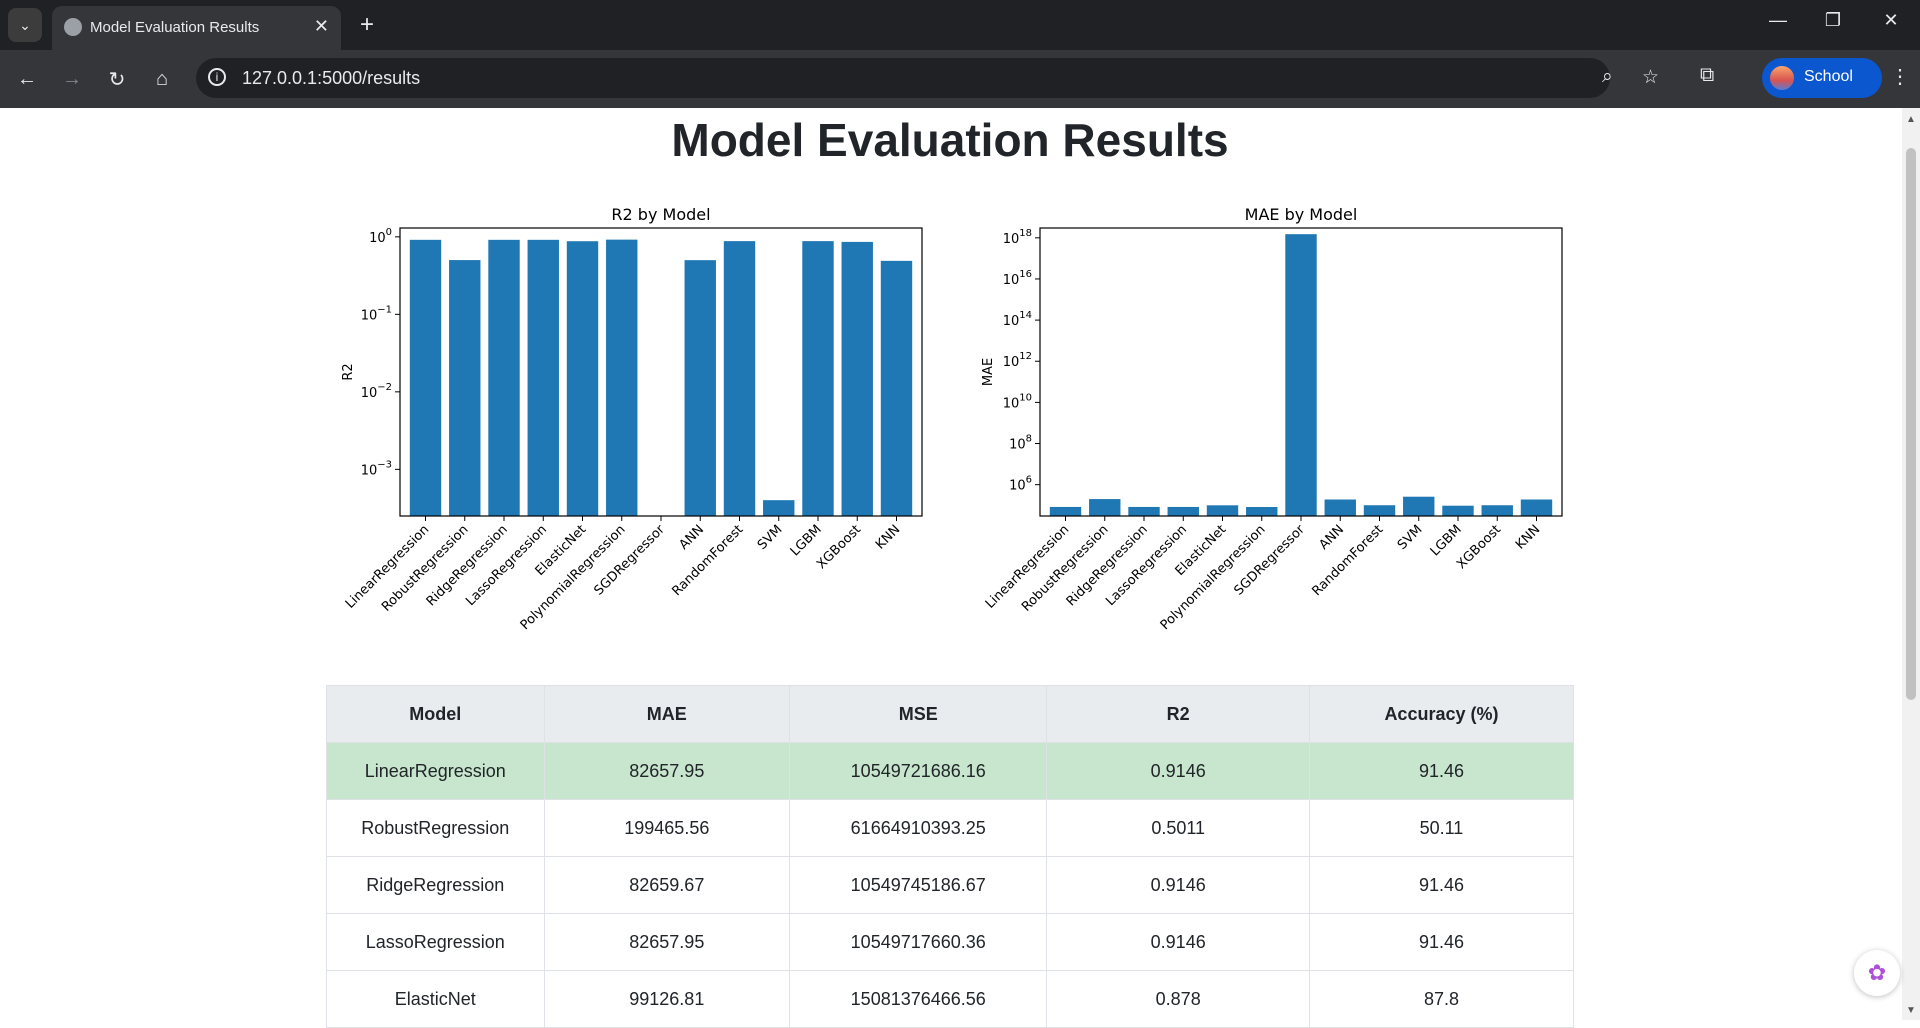 The height and width of the screenshot is (1028, 1920). What do you see at coordinates (376, 468) in the screenshot?
I see `y-tick-label: 10−3` at bounding box center [376, 468].